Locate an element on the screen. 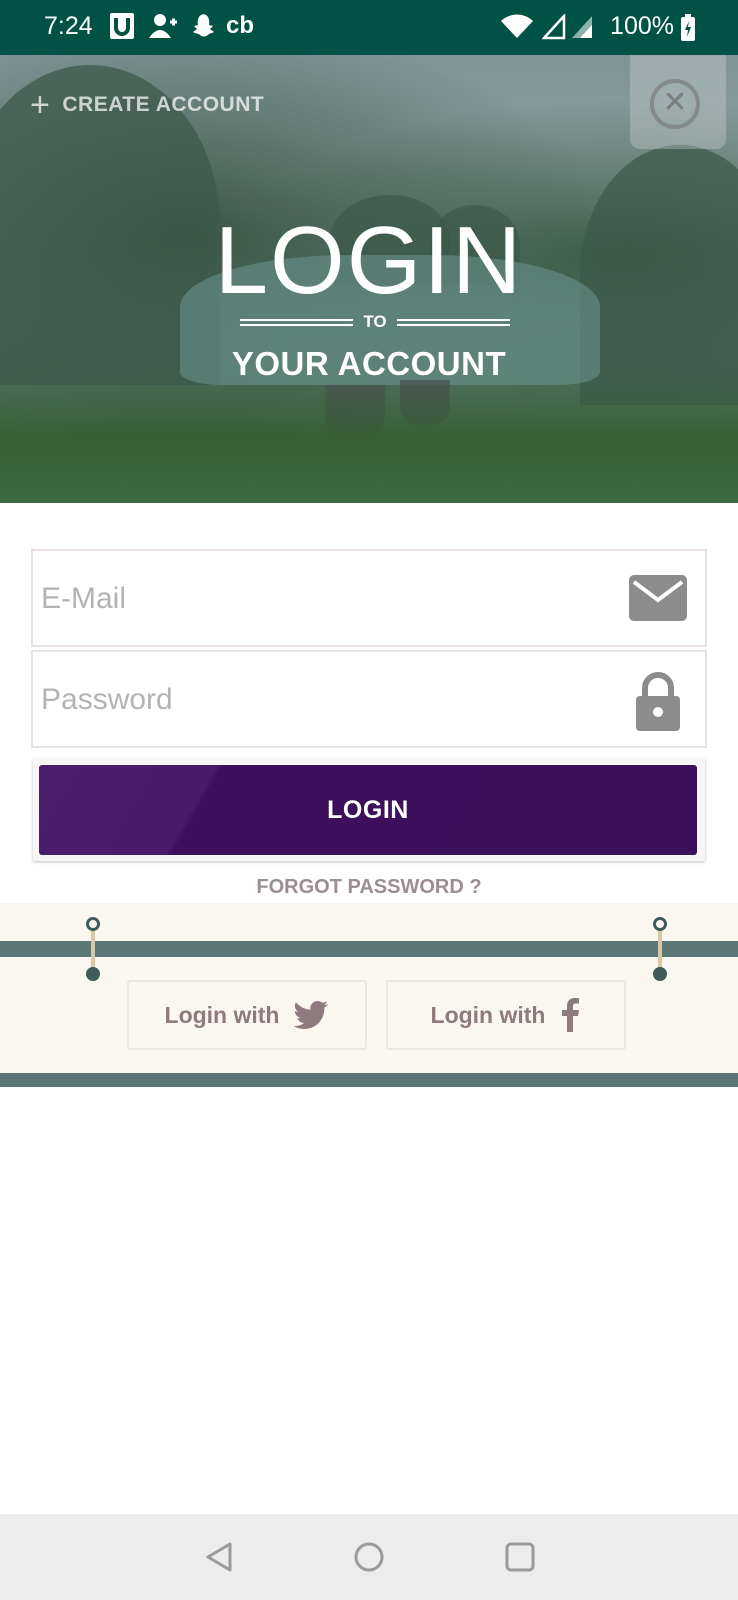 This screenshot has height=1600, width=738. social-login-panel: Login with Login with is located at coordinates (369, 995).